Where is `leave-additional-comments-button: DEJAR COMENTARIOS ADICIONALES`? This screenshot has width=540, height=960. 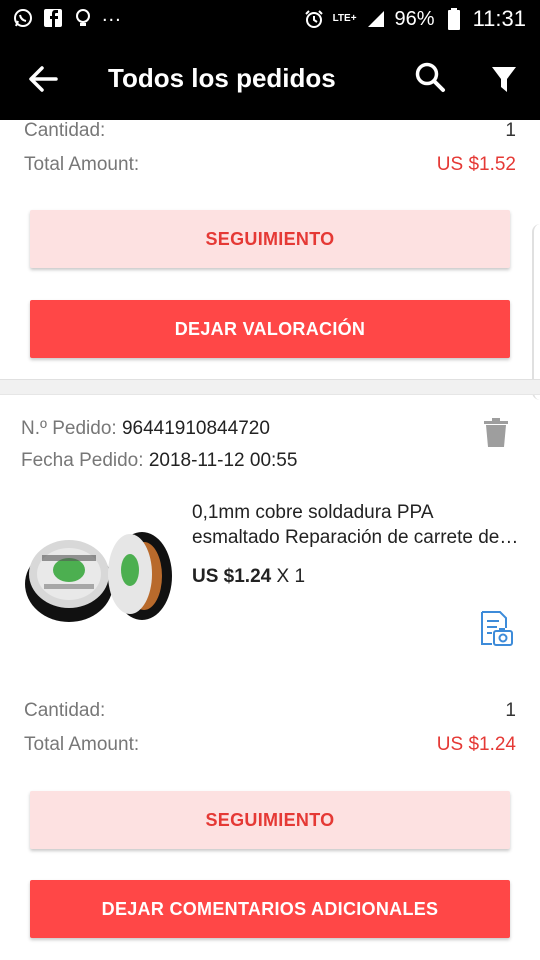 leave-additional-comments-button: DEJAR COMENTARIOS ADICIONALES is located at coordinates (270, 909).